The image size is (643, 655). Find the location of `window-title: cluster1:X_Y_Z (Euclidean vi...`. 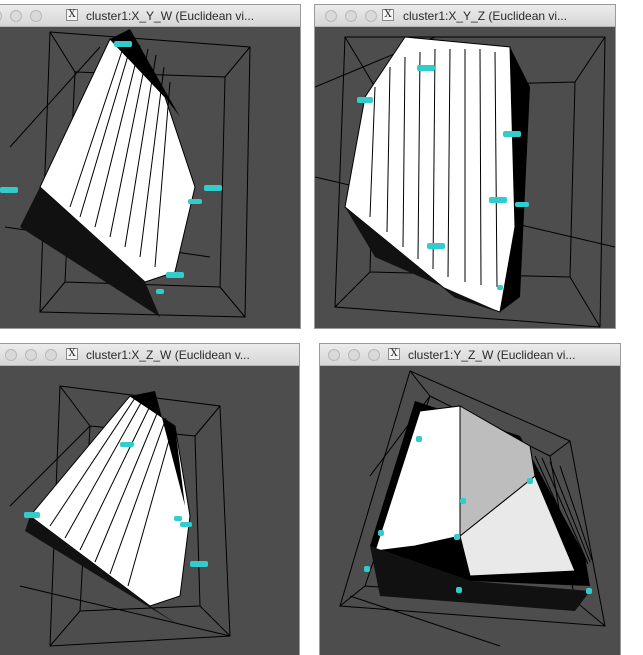

window-title: cluster1:X_Y_Z (Euclidean vi... is located at coordinates (485, 16).